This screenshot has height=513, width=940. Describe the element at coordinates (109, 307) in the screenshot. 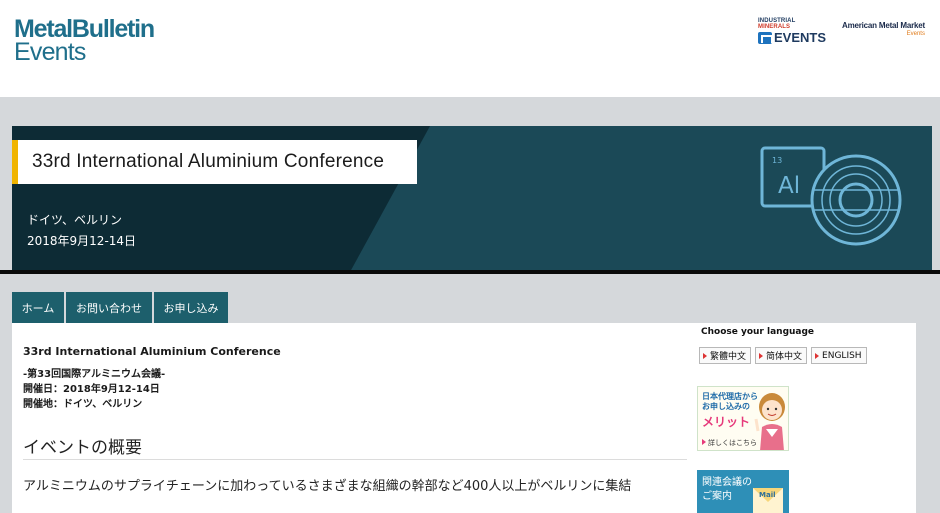

I see `tab-contact: お問い合わせ` at that location.